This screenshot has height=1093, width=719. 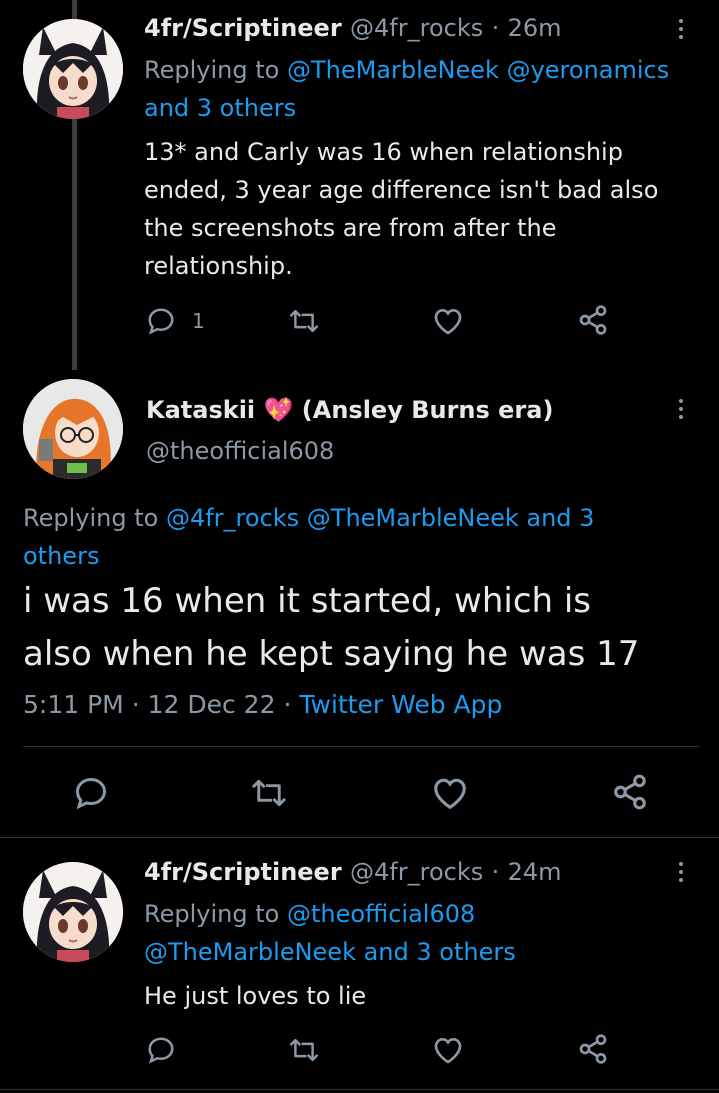 What do you see at coordinates (330, 952) in the screenshot?
I see `mention-links: @TheMarbleNeek and 3 others` at bounding box center [330, 952].